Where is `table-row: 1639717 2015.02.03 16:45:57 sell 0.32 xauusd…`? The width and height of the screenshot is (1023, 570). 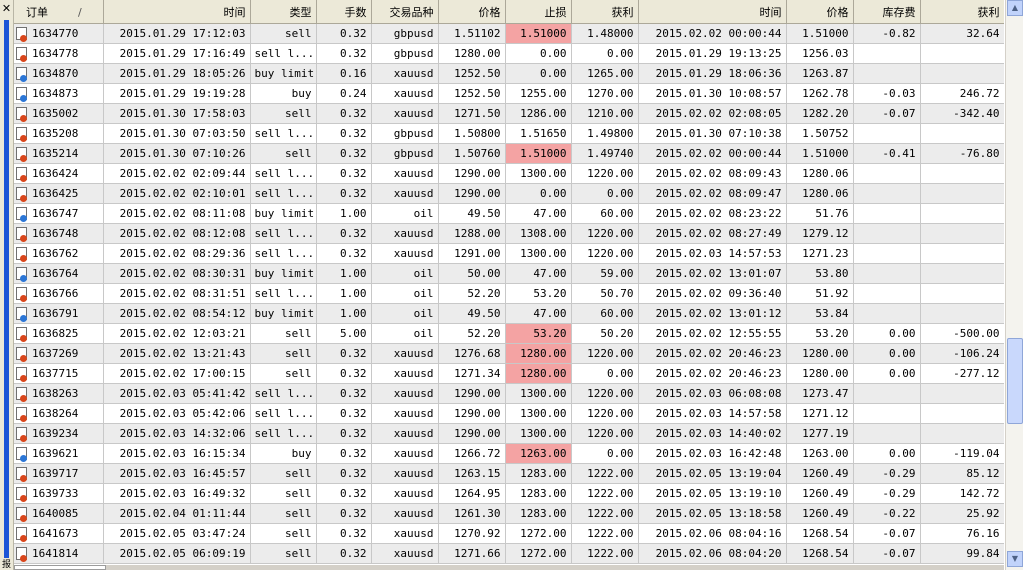
table-row: 1639717 2015.02.03 16:45:57 sell 0.32 xauusd… is located at coordinates (509, 473).